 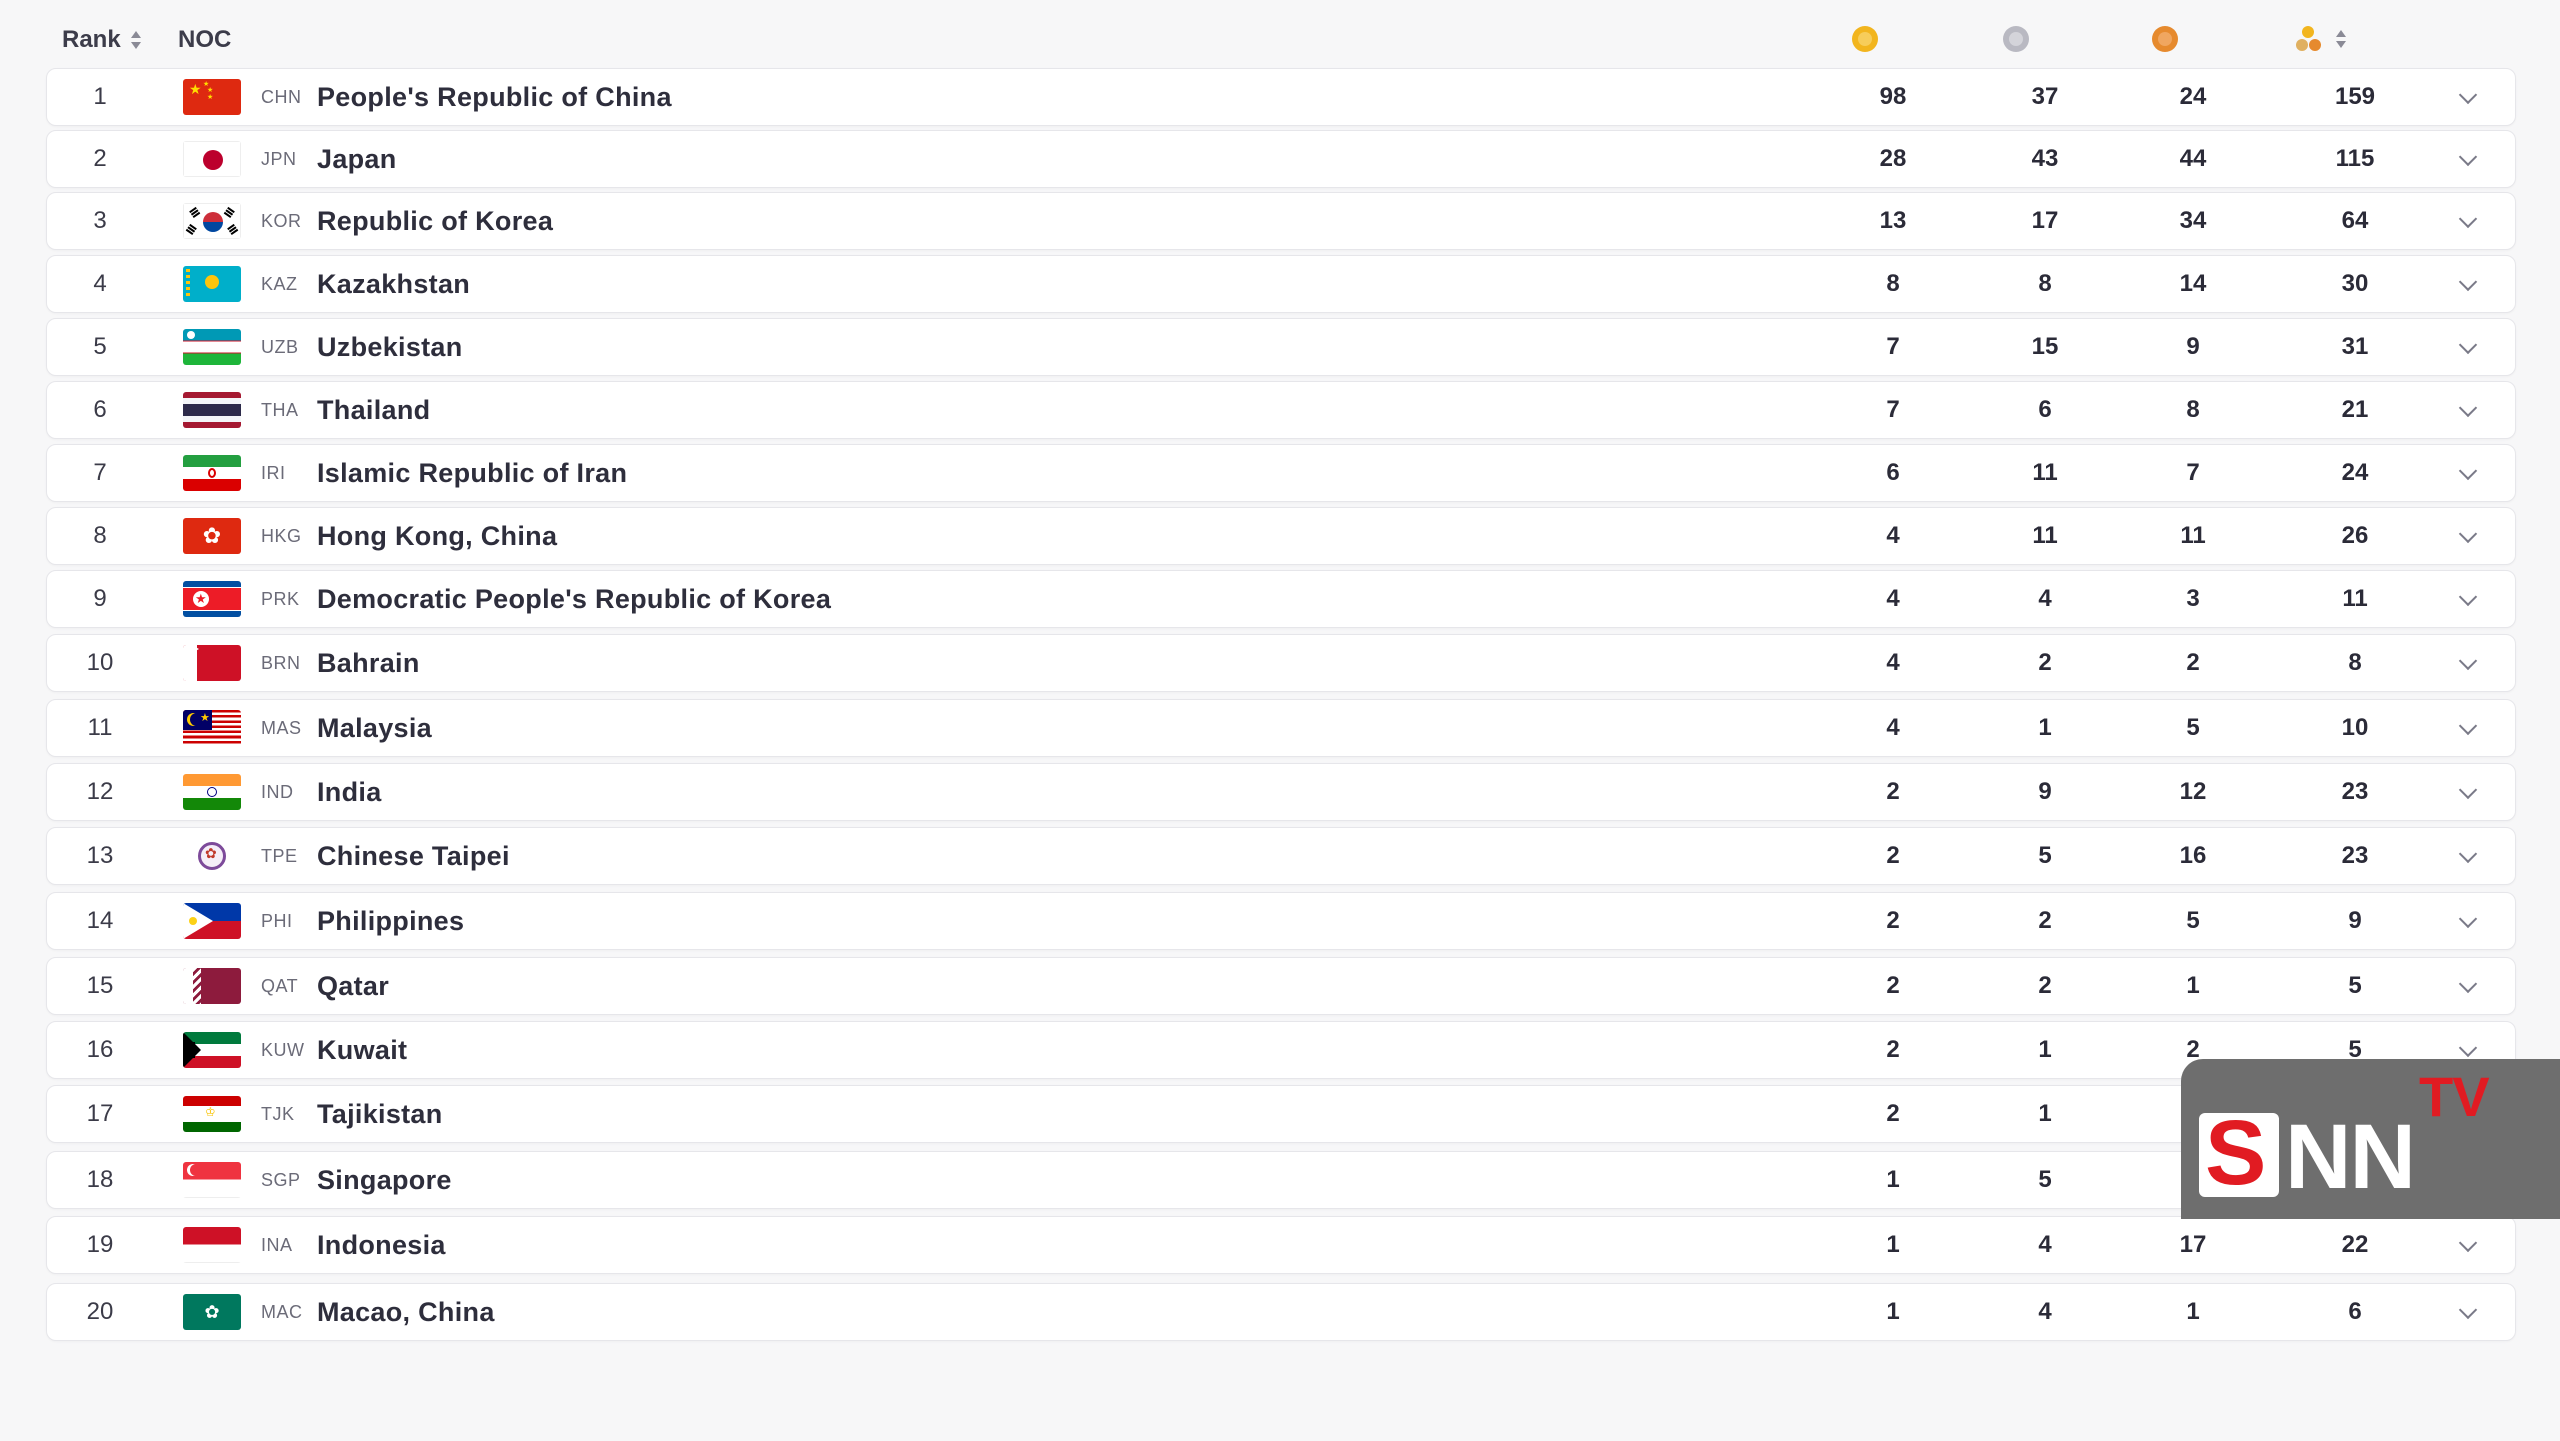 What do you see at coordinates (2370, 1139) in the screenshot?
I see `snn-tv-logo: S NN TV` at bounding box center [2370, 1139].